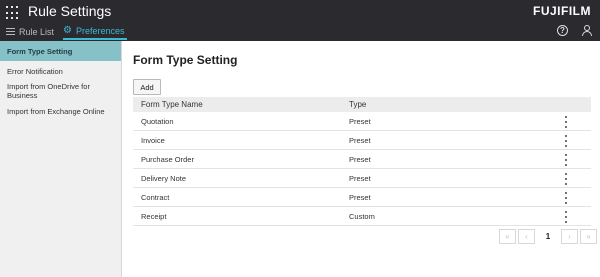 The height and width of the screenshot is (277, 600). What do you see at coordinates (157, 121) in the screenshot?
I see `row-name: Quotation` at bounding box center [157, 121].